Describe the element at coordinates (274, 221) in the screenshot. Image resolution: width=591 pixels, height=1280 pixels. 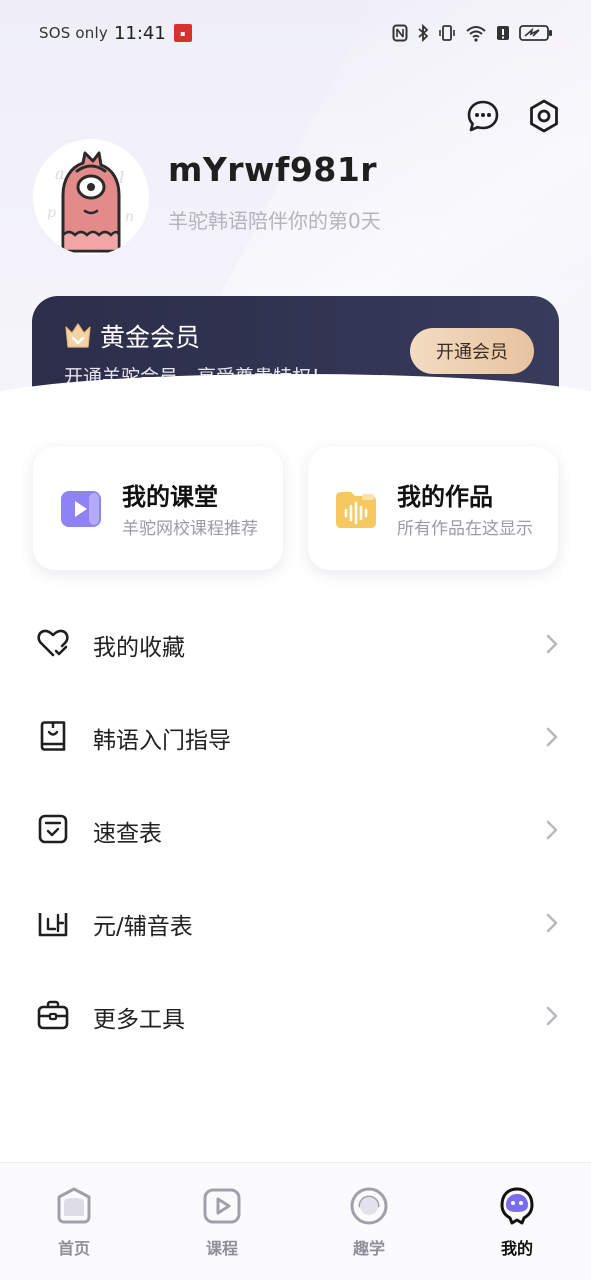
I see `companion-days-text: 羊驼韩语陪伴你的第0天` at that location.